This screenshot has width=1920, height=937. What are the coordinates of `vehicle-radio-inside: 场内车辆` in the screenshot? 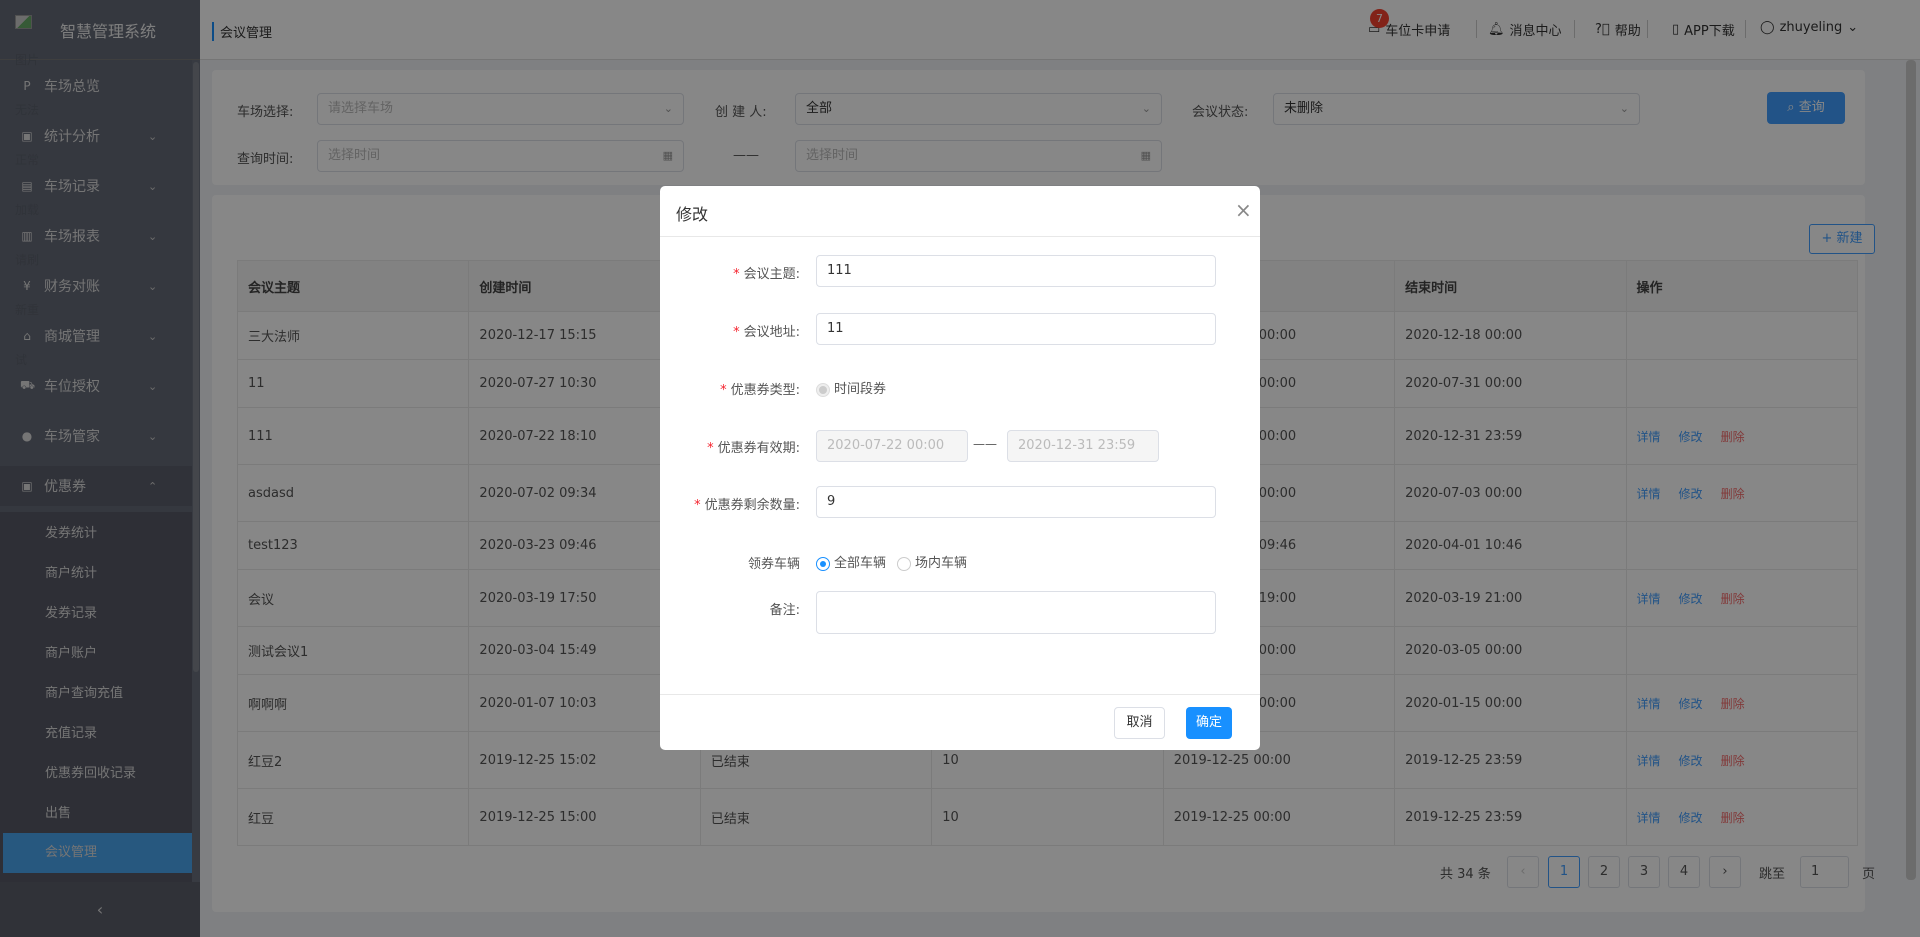 It's located at (932, 561).